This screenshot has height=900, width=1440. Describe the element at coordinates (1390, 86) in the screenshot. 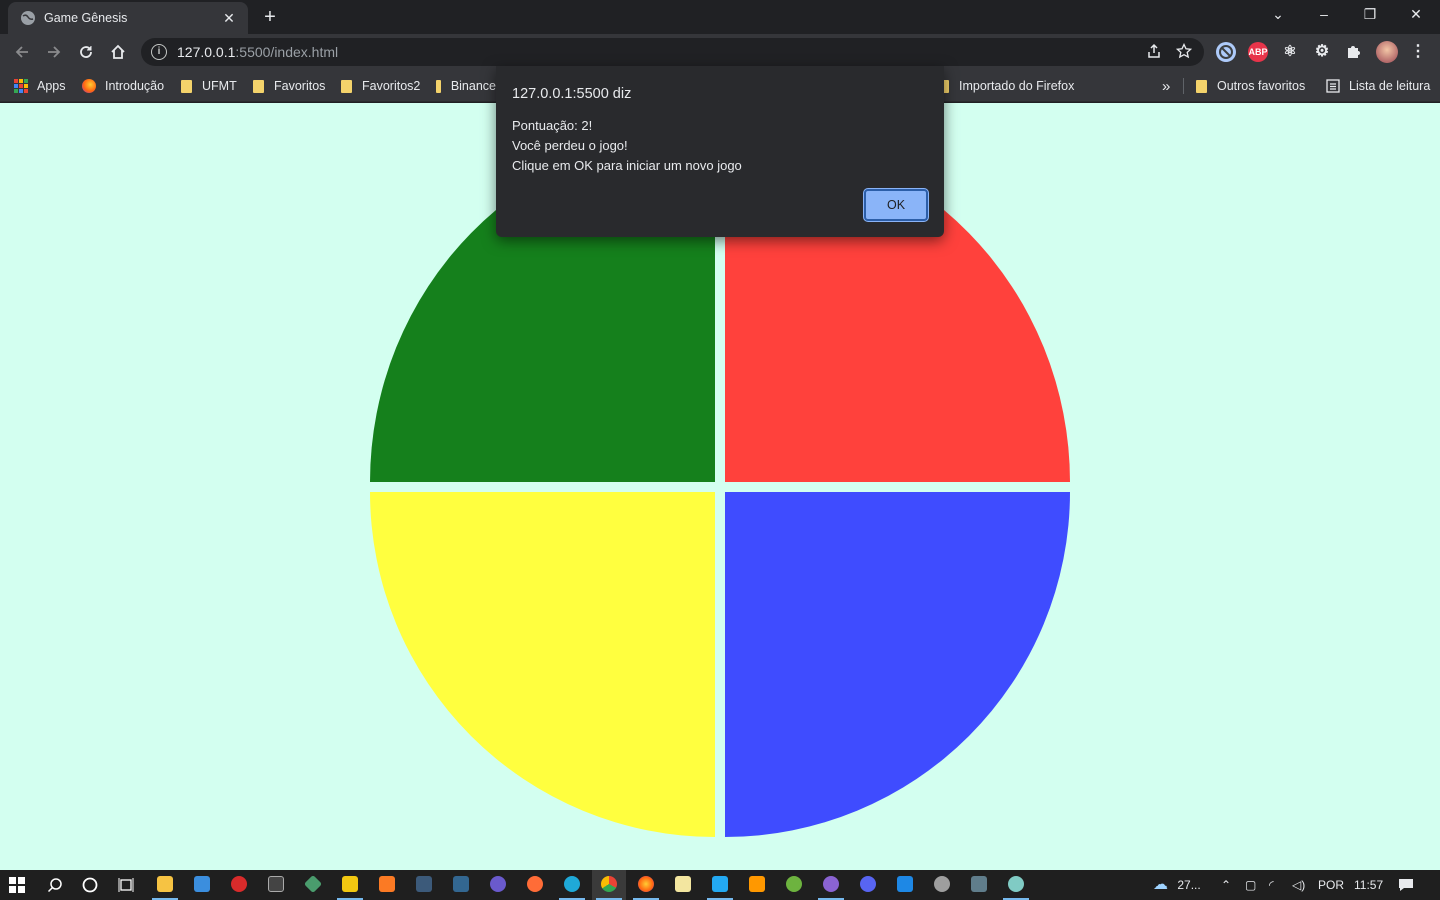

I see `bookmark-label: Lista de leitura` at that location.